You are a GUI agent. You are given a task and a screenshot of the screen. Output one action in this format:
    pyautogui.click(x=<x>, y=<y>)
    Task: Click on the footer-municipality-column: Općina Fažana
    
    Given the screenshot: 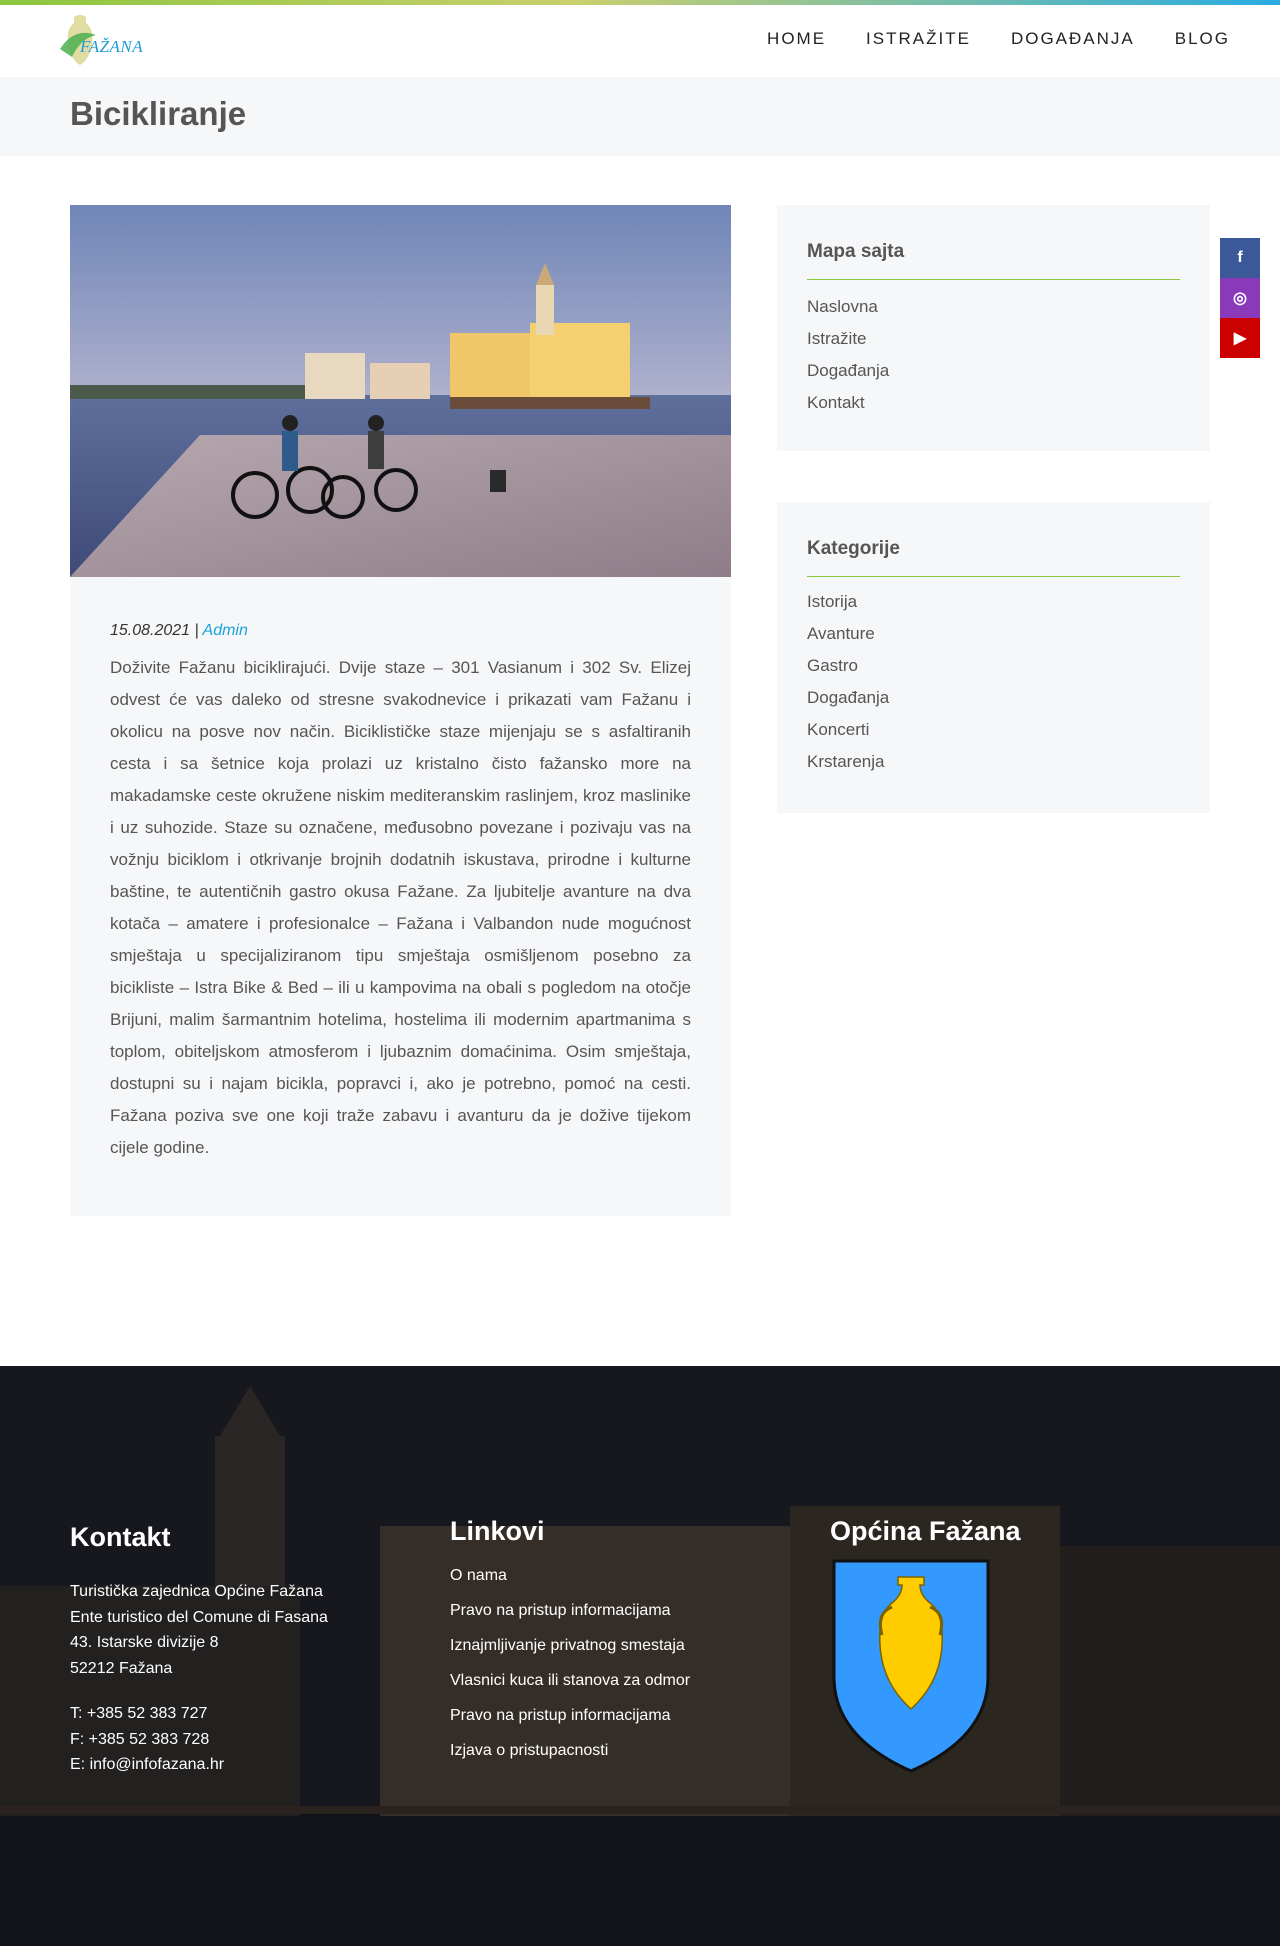 What is the action you would take?
    pyautogui.click(x=925, y=1648)
    